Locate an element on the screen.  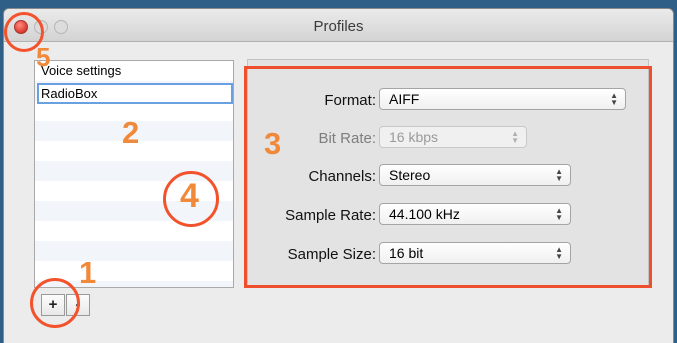
window-title: Profiles is located at coordinates (338, 26).